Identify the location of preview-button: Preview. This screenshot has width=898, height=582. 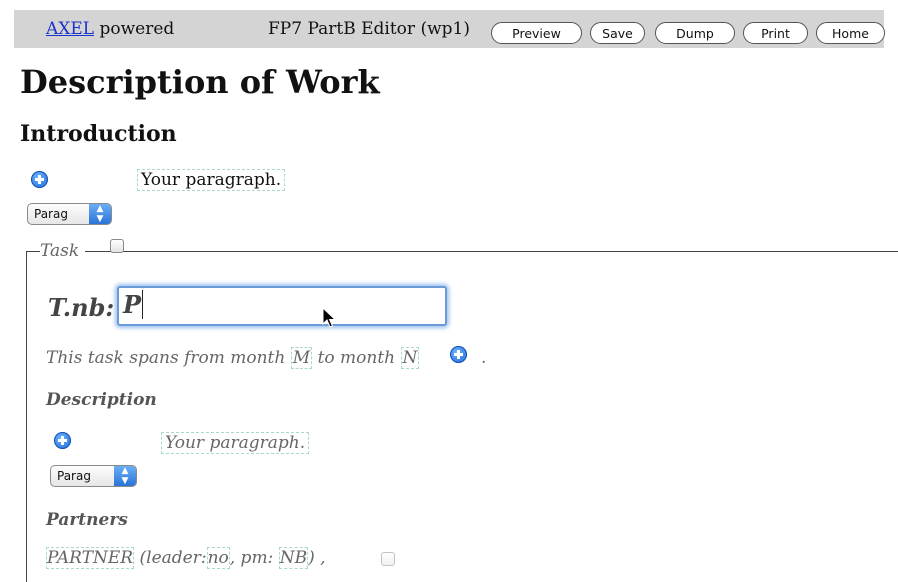
(536, 33).